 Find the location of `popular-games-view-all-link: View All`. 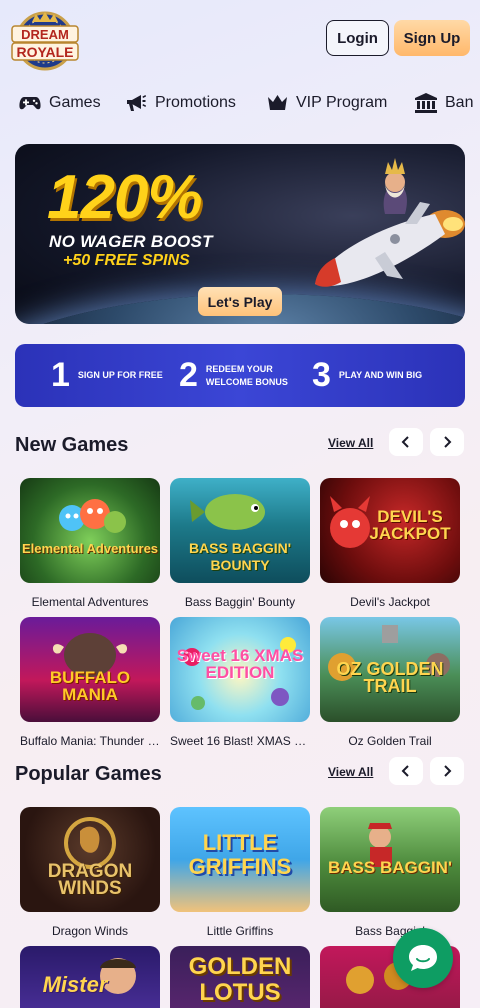

popular-games-view-all-link: View All is located at coordinates (350, 772).